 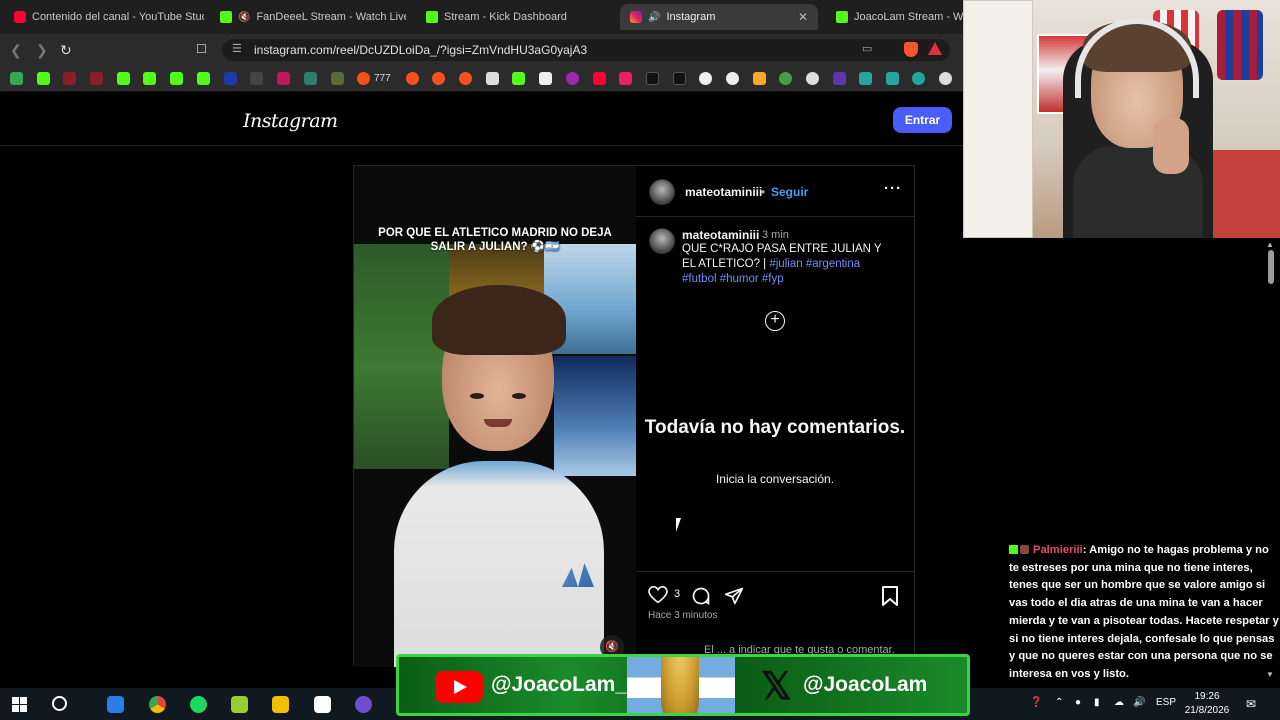 I want to click on mute-icon: 🔇, so click(x=244, y=17).